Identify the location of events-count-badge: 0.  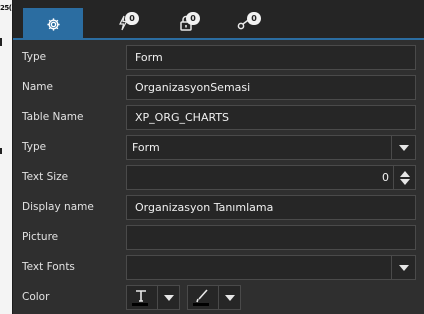
(132, 18).